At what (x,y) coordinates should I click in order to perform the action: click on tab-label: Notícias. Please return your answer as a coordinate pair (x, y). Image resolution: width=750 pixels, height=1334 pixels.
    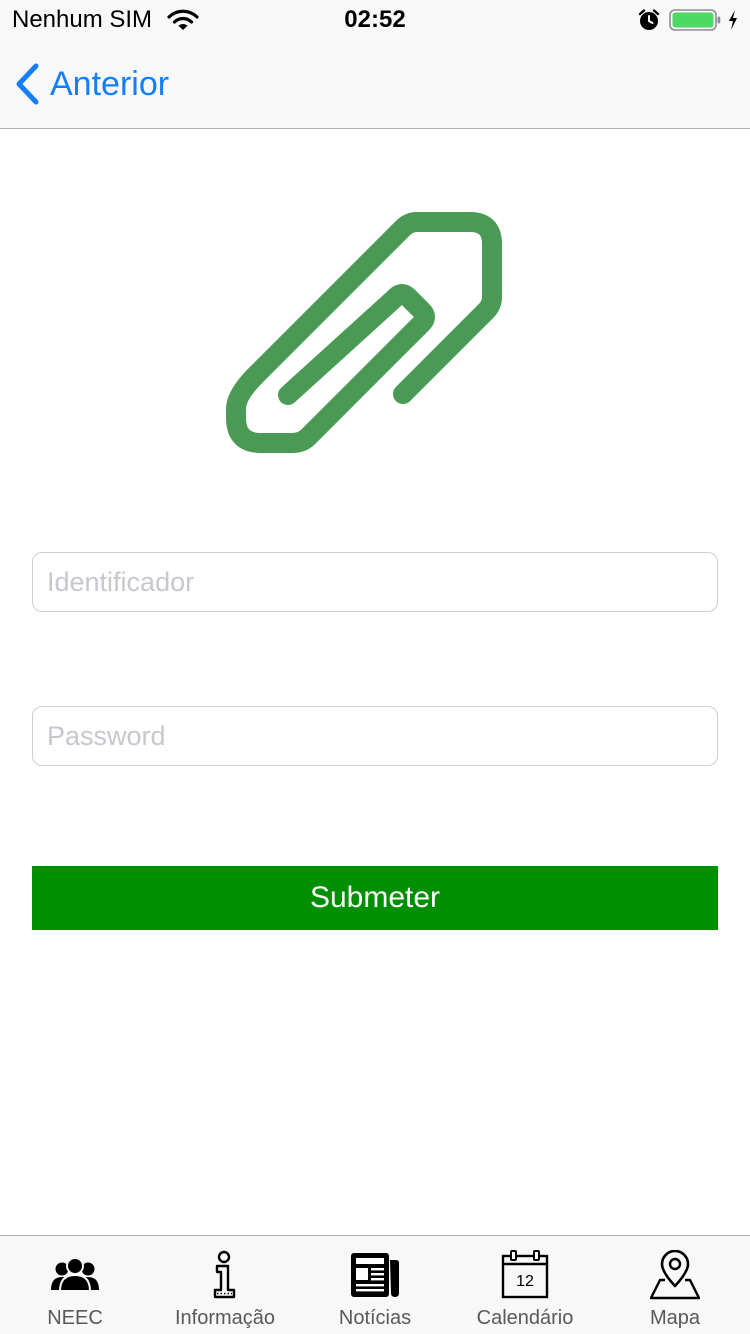
    Looking at the image, I should click on (375, 1318).